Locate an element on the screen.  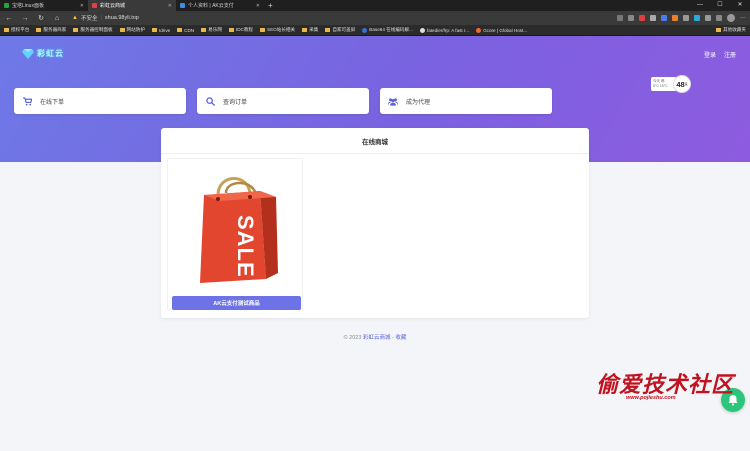
more-menu-icon: ··· is located at coordinates (743, 18).